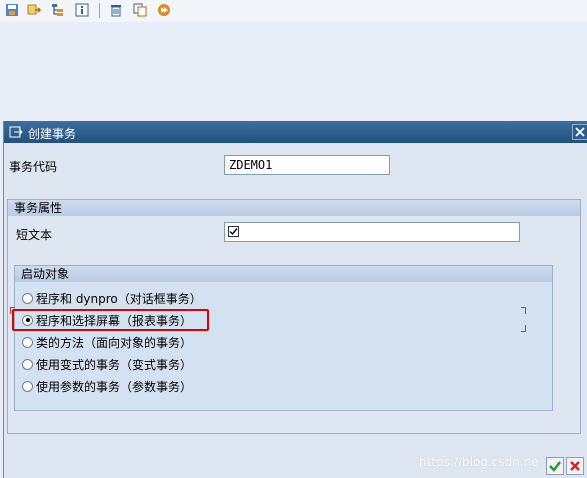 Image resolution: width=587 pixels, height=478 pixels. I want to click on confirm-button, so click(555, 466).